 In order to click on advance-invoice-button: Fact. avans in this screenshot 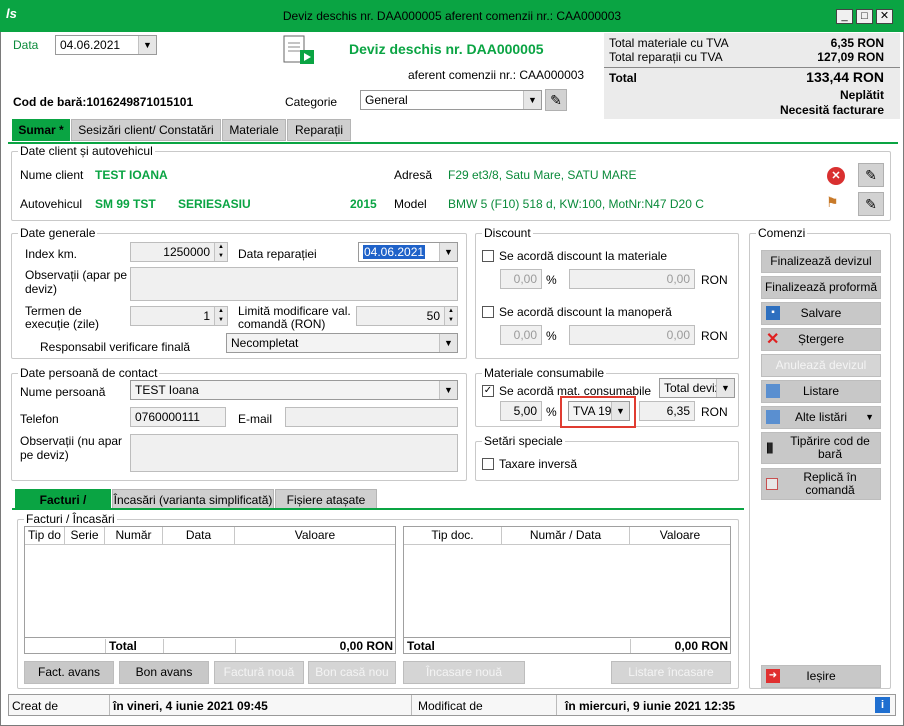, I will do `click(69, 672)`.